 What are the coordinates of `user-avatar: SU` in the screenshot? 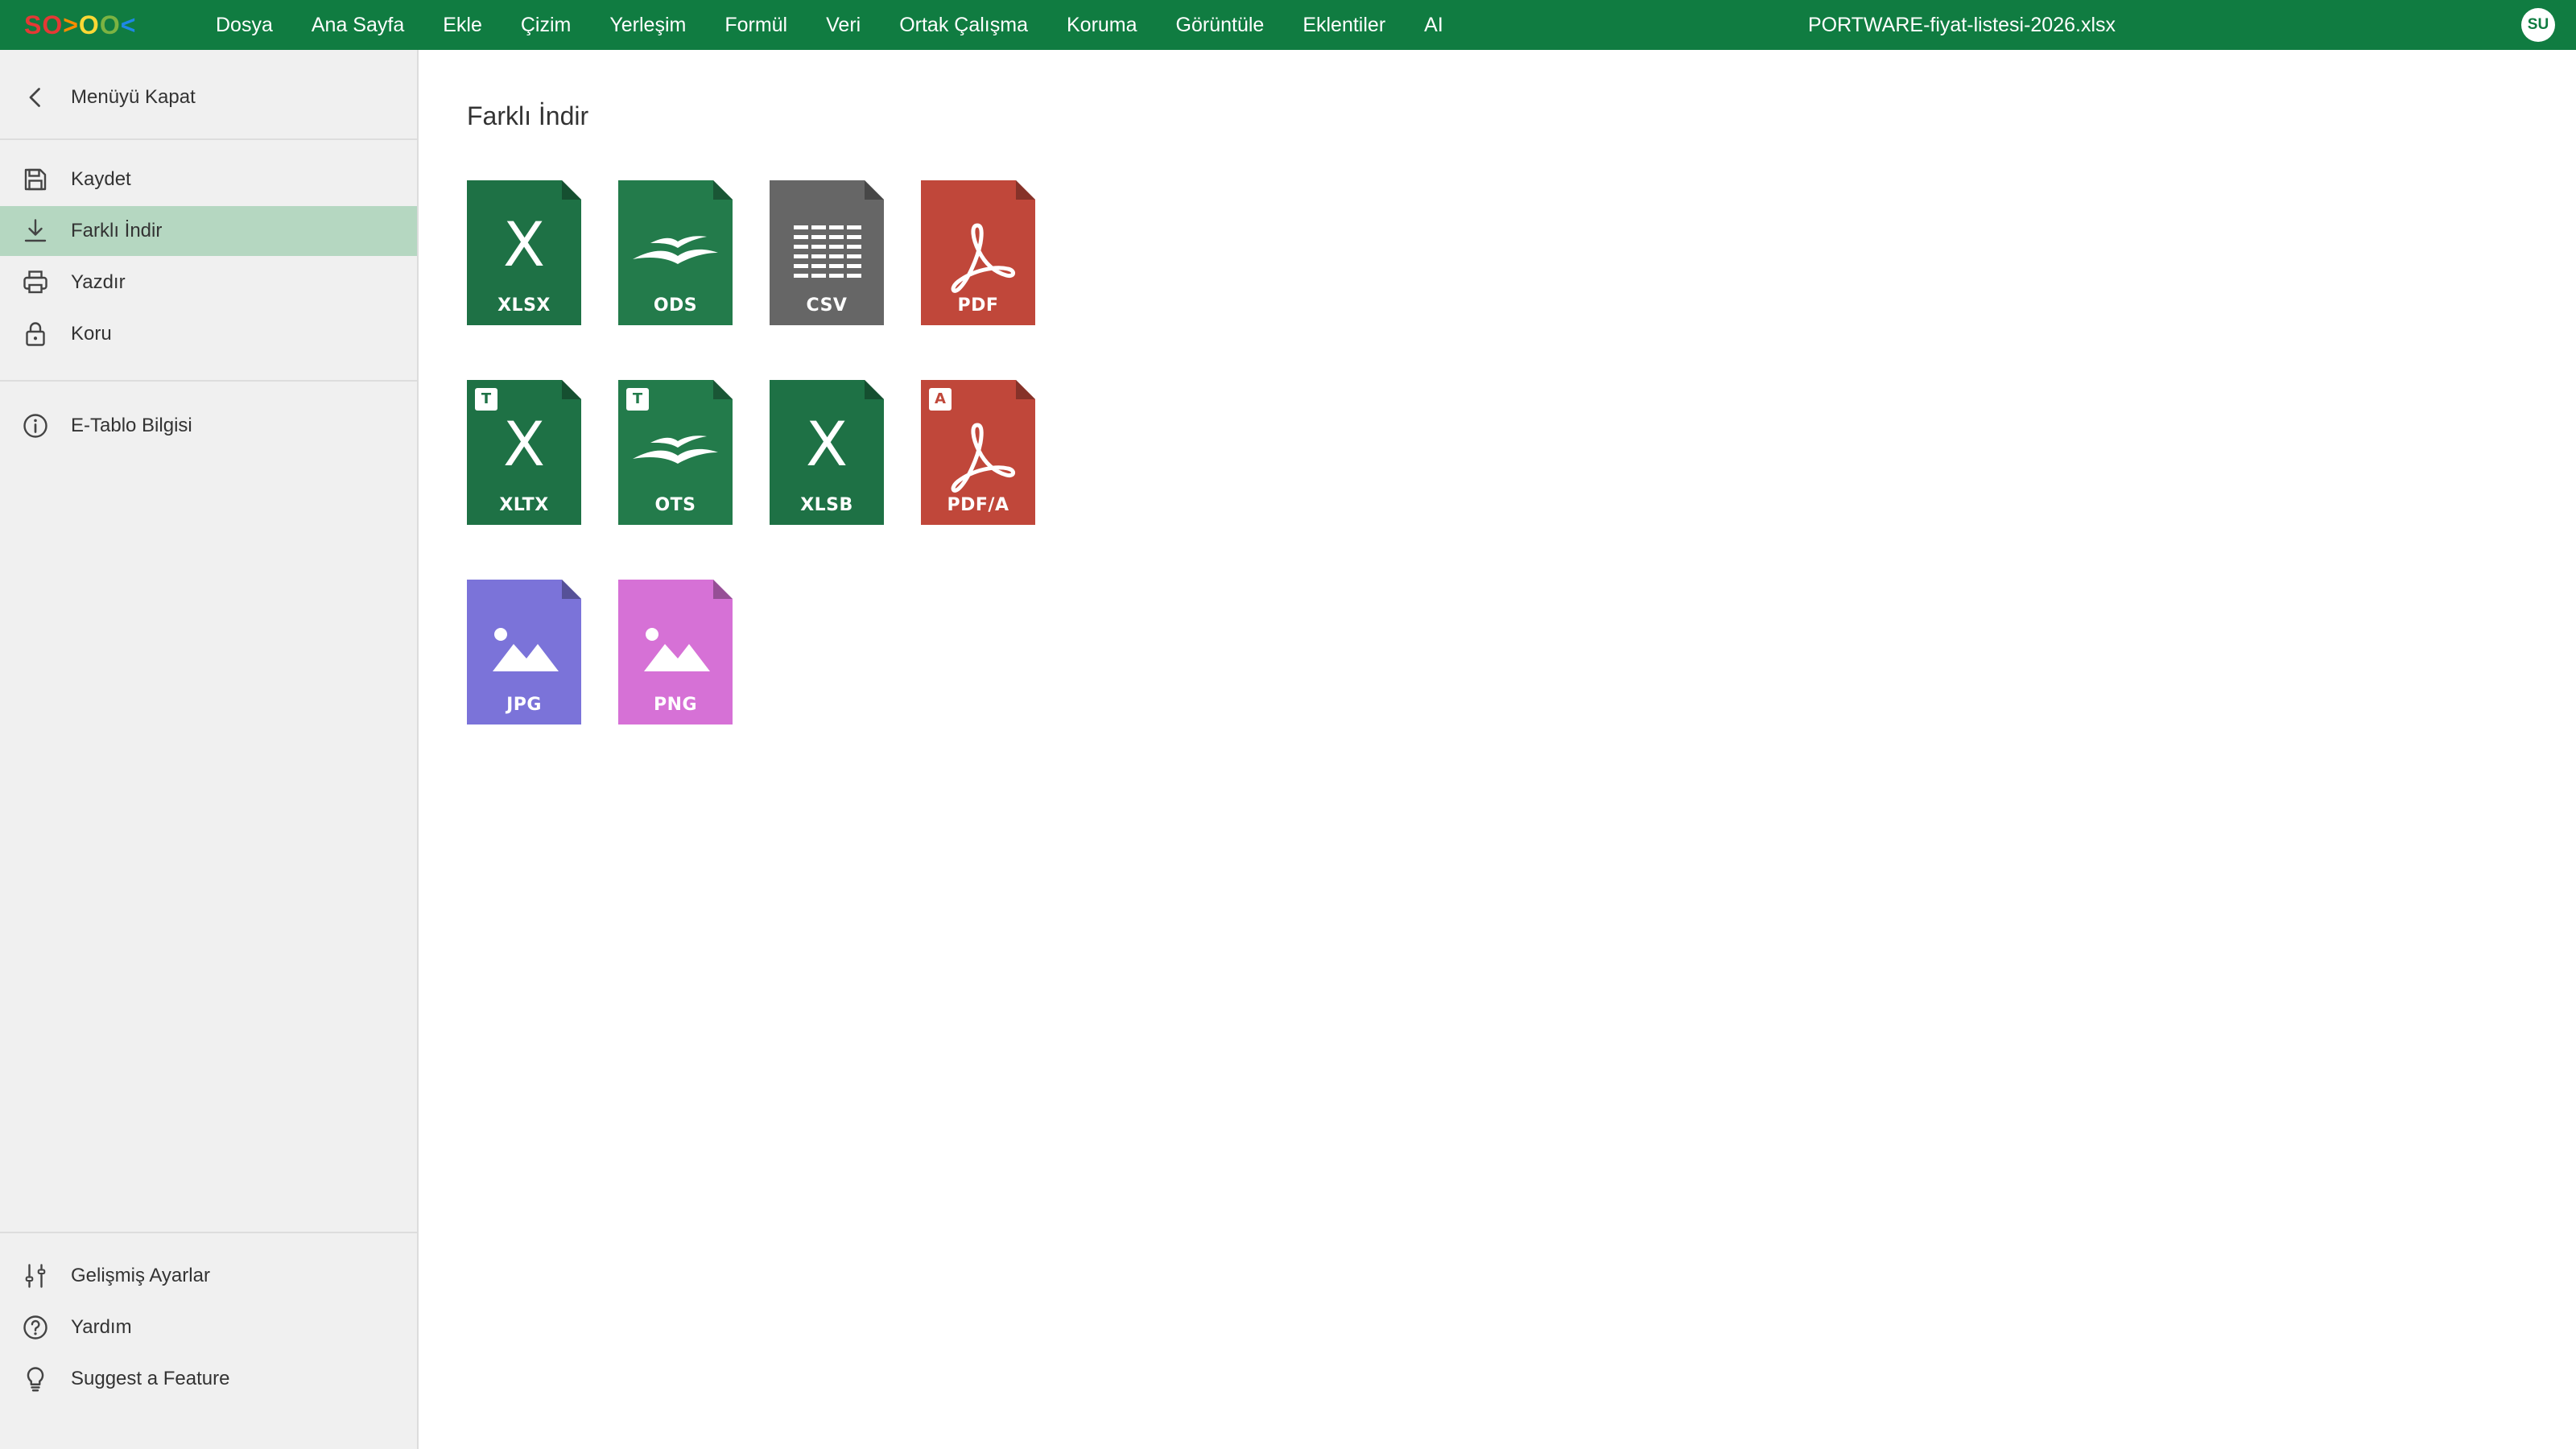 It's located at (2538, 25).